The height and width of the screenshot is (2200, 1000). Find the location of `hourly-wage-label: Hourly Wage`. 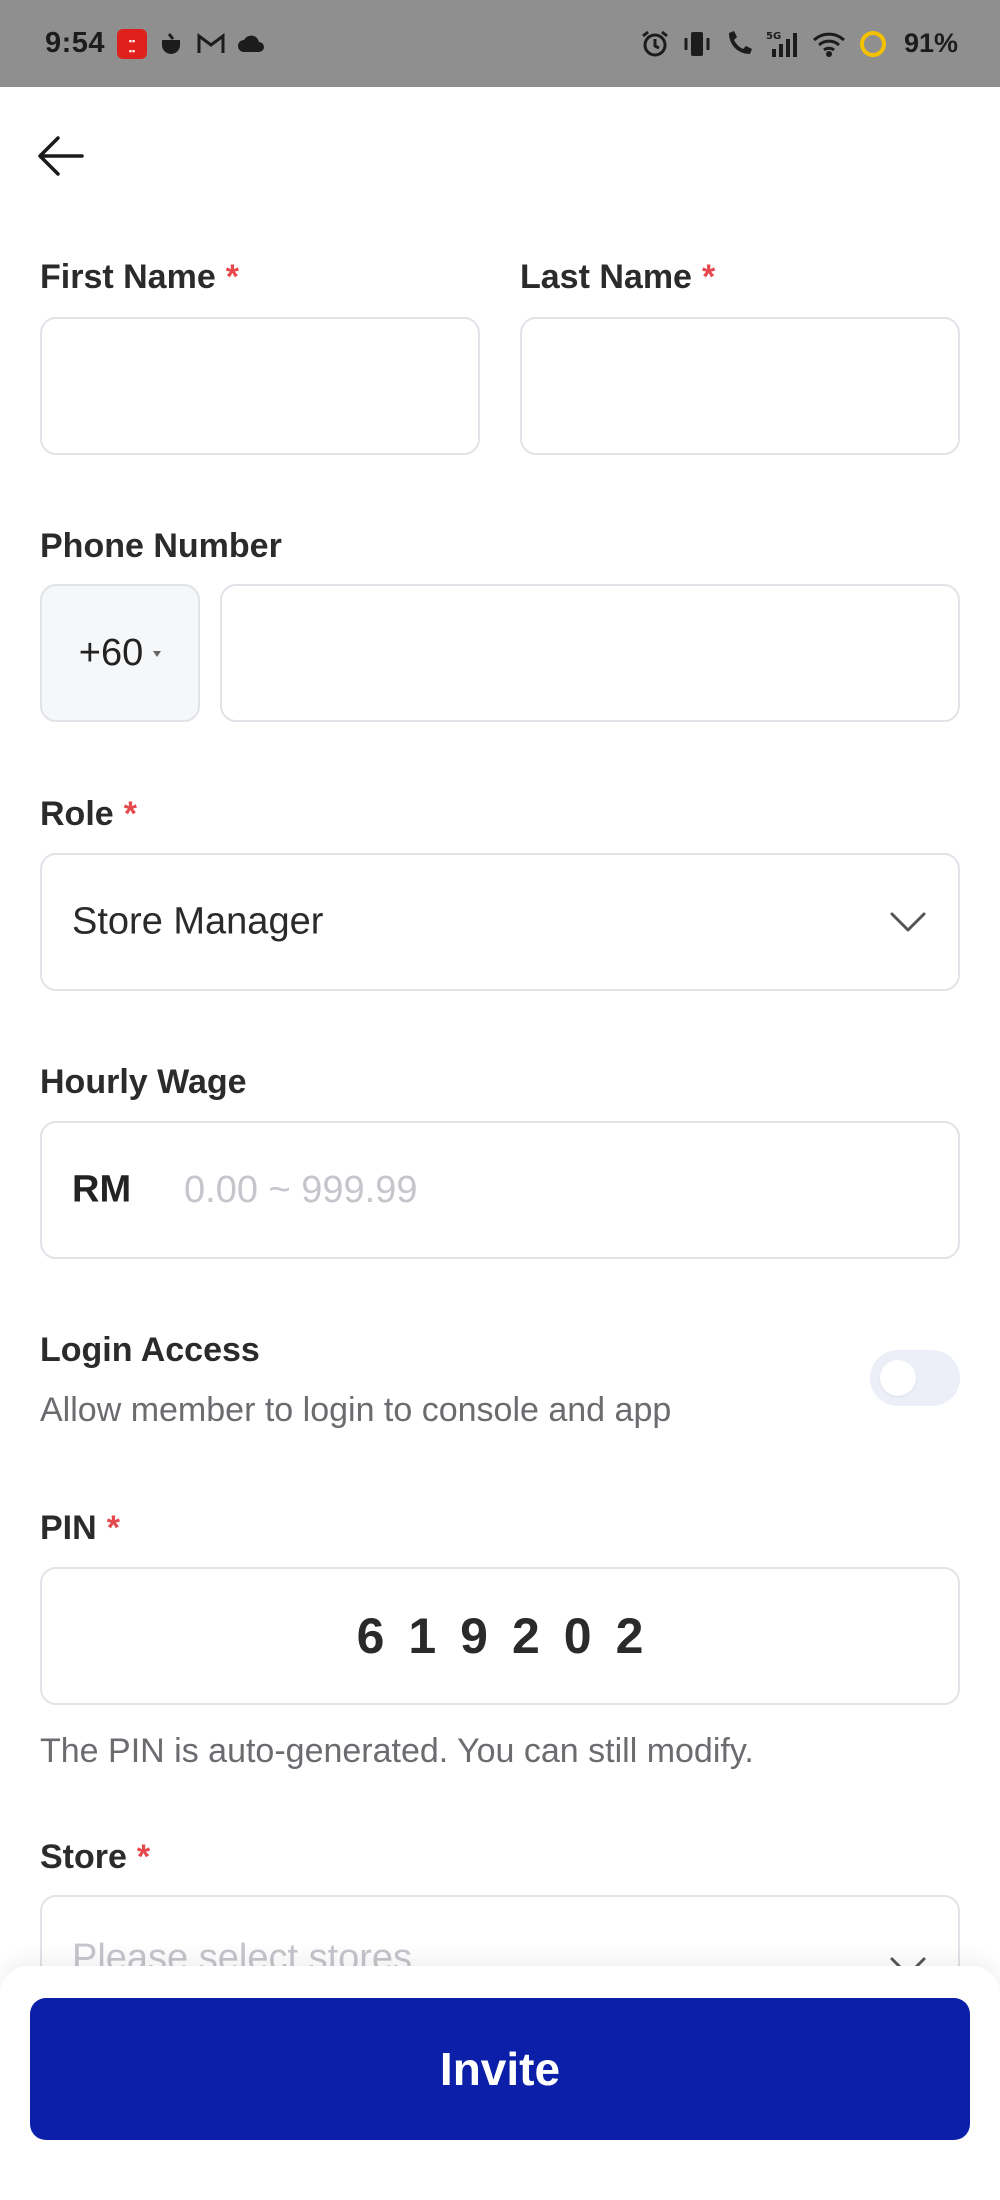

hourly-wage-label: Hourly Wage is located at coordinates (143, 1082).